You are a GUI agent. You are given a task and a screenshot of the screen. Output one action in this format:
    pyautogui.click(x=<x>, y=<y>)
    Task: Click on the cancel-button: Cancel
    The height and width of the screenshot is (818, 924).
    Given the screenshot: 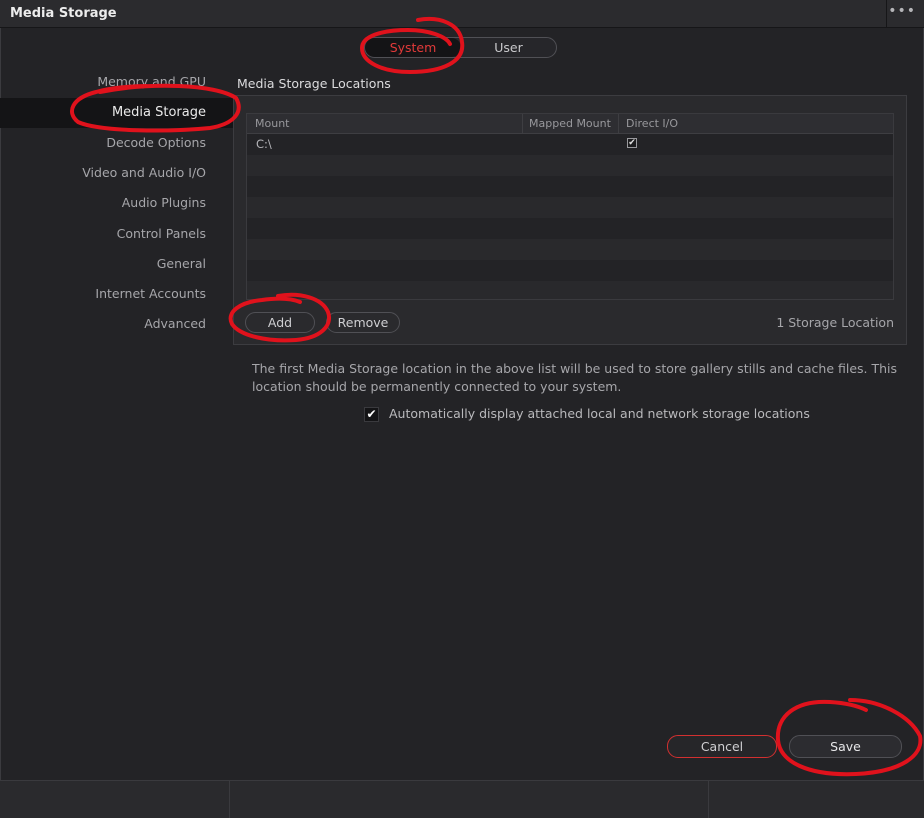 What is the action you would take?
    pyautogui.click(x=722, y=746)
    